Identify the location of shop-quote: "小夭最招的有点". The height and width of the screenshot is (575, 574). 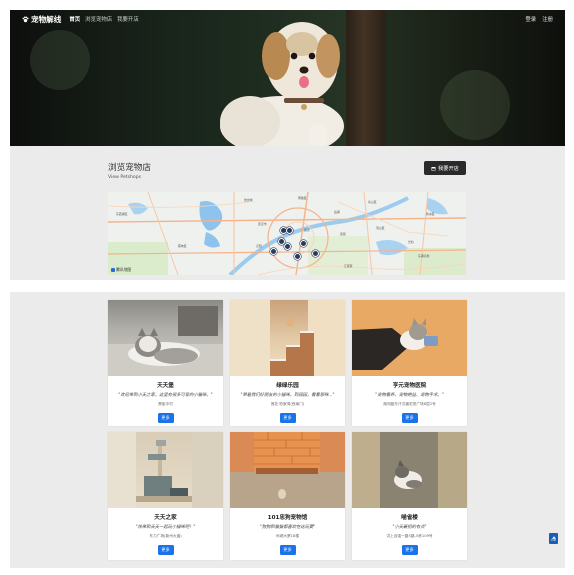
(409, 527).